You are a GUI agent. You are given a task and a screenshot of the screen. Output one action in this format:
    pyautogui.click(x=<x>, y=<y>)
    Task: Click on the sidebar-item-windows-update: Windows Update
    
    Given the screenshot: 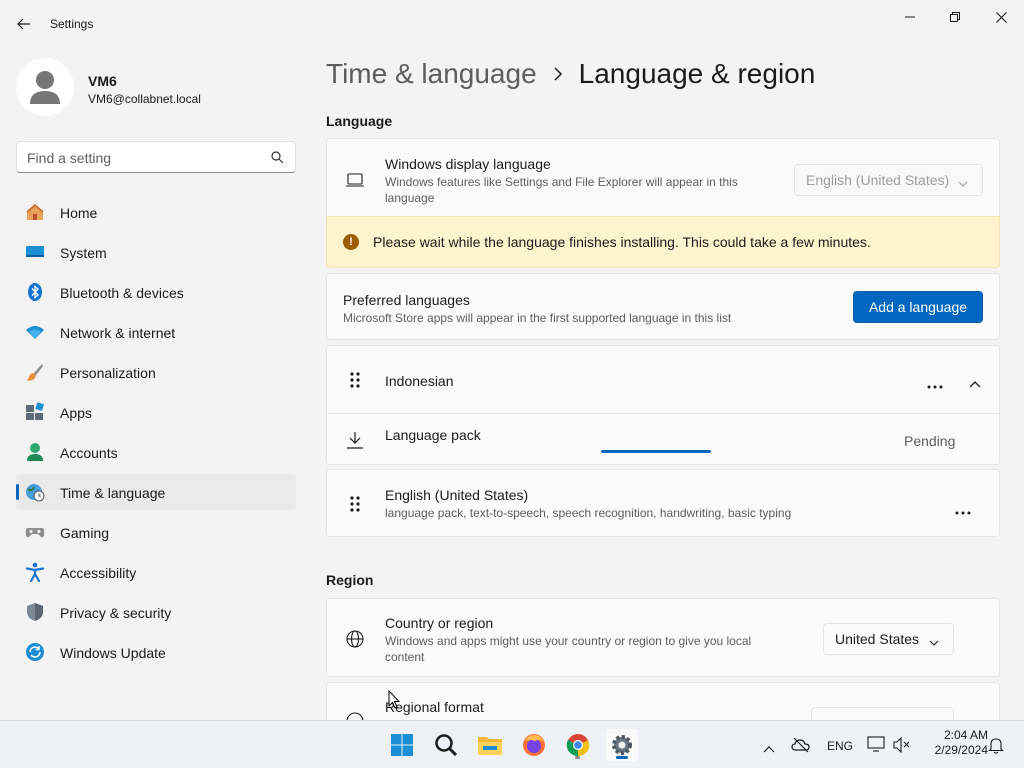 What is the action you would take?
    pyautogui.click(x=156, y=652)
    